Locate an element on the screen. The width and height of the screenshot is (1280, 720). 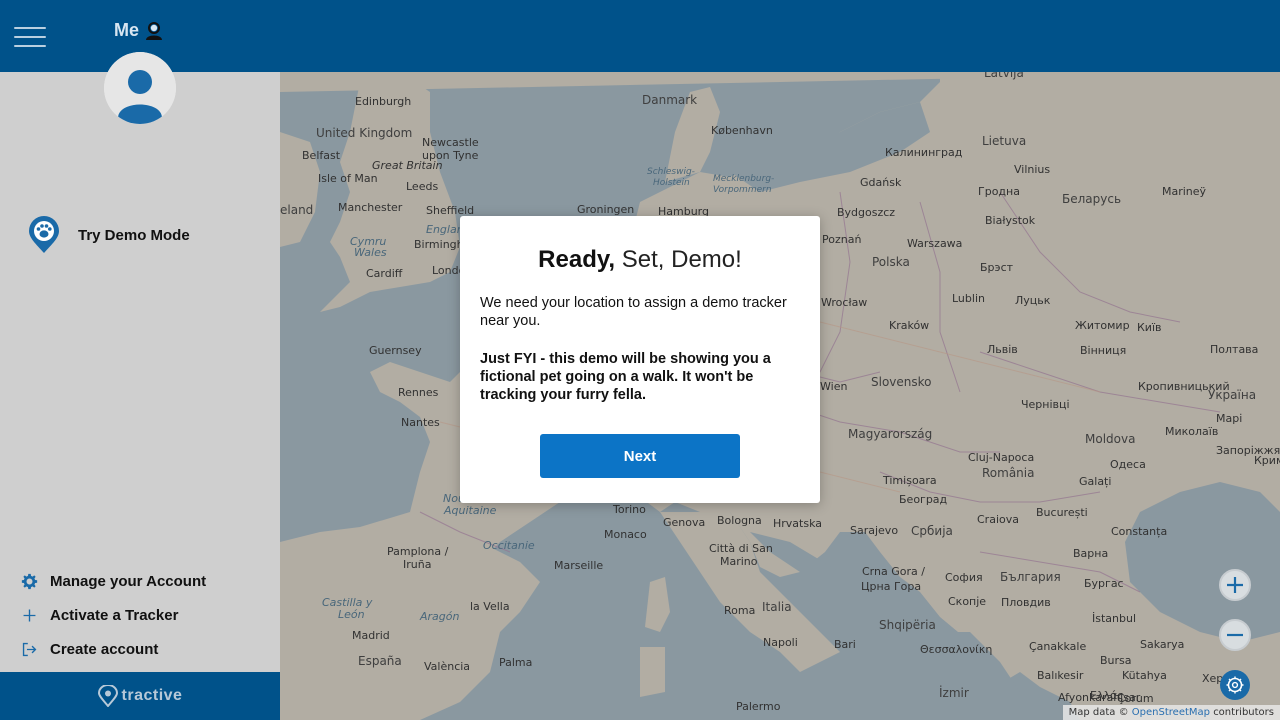
brand-footer: tractive is located at coordinates (140, 696).